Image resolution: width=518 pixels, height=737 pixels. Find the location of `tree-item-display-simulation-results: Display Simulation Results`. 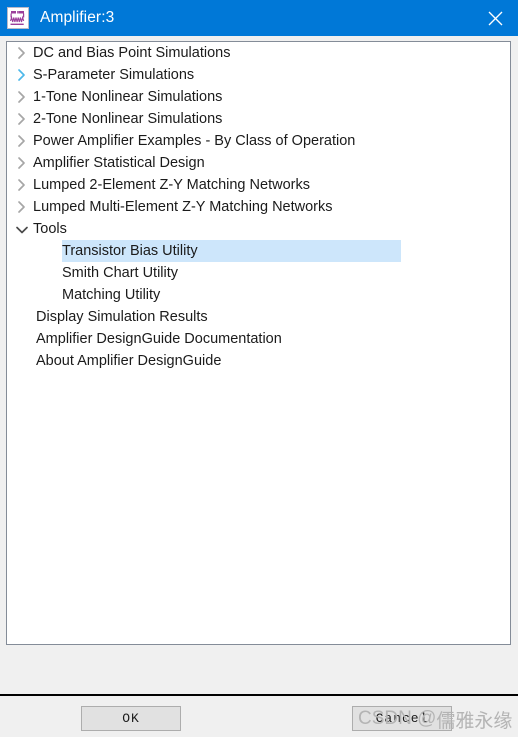

tree-item-display-simulation-results: Display Simulation Results is located at coordinates (258, 317).